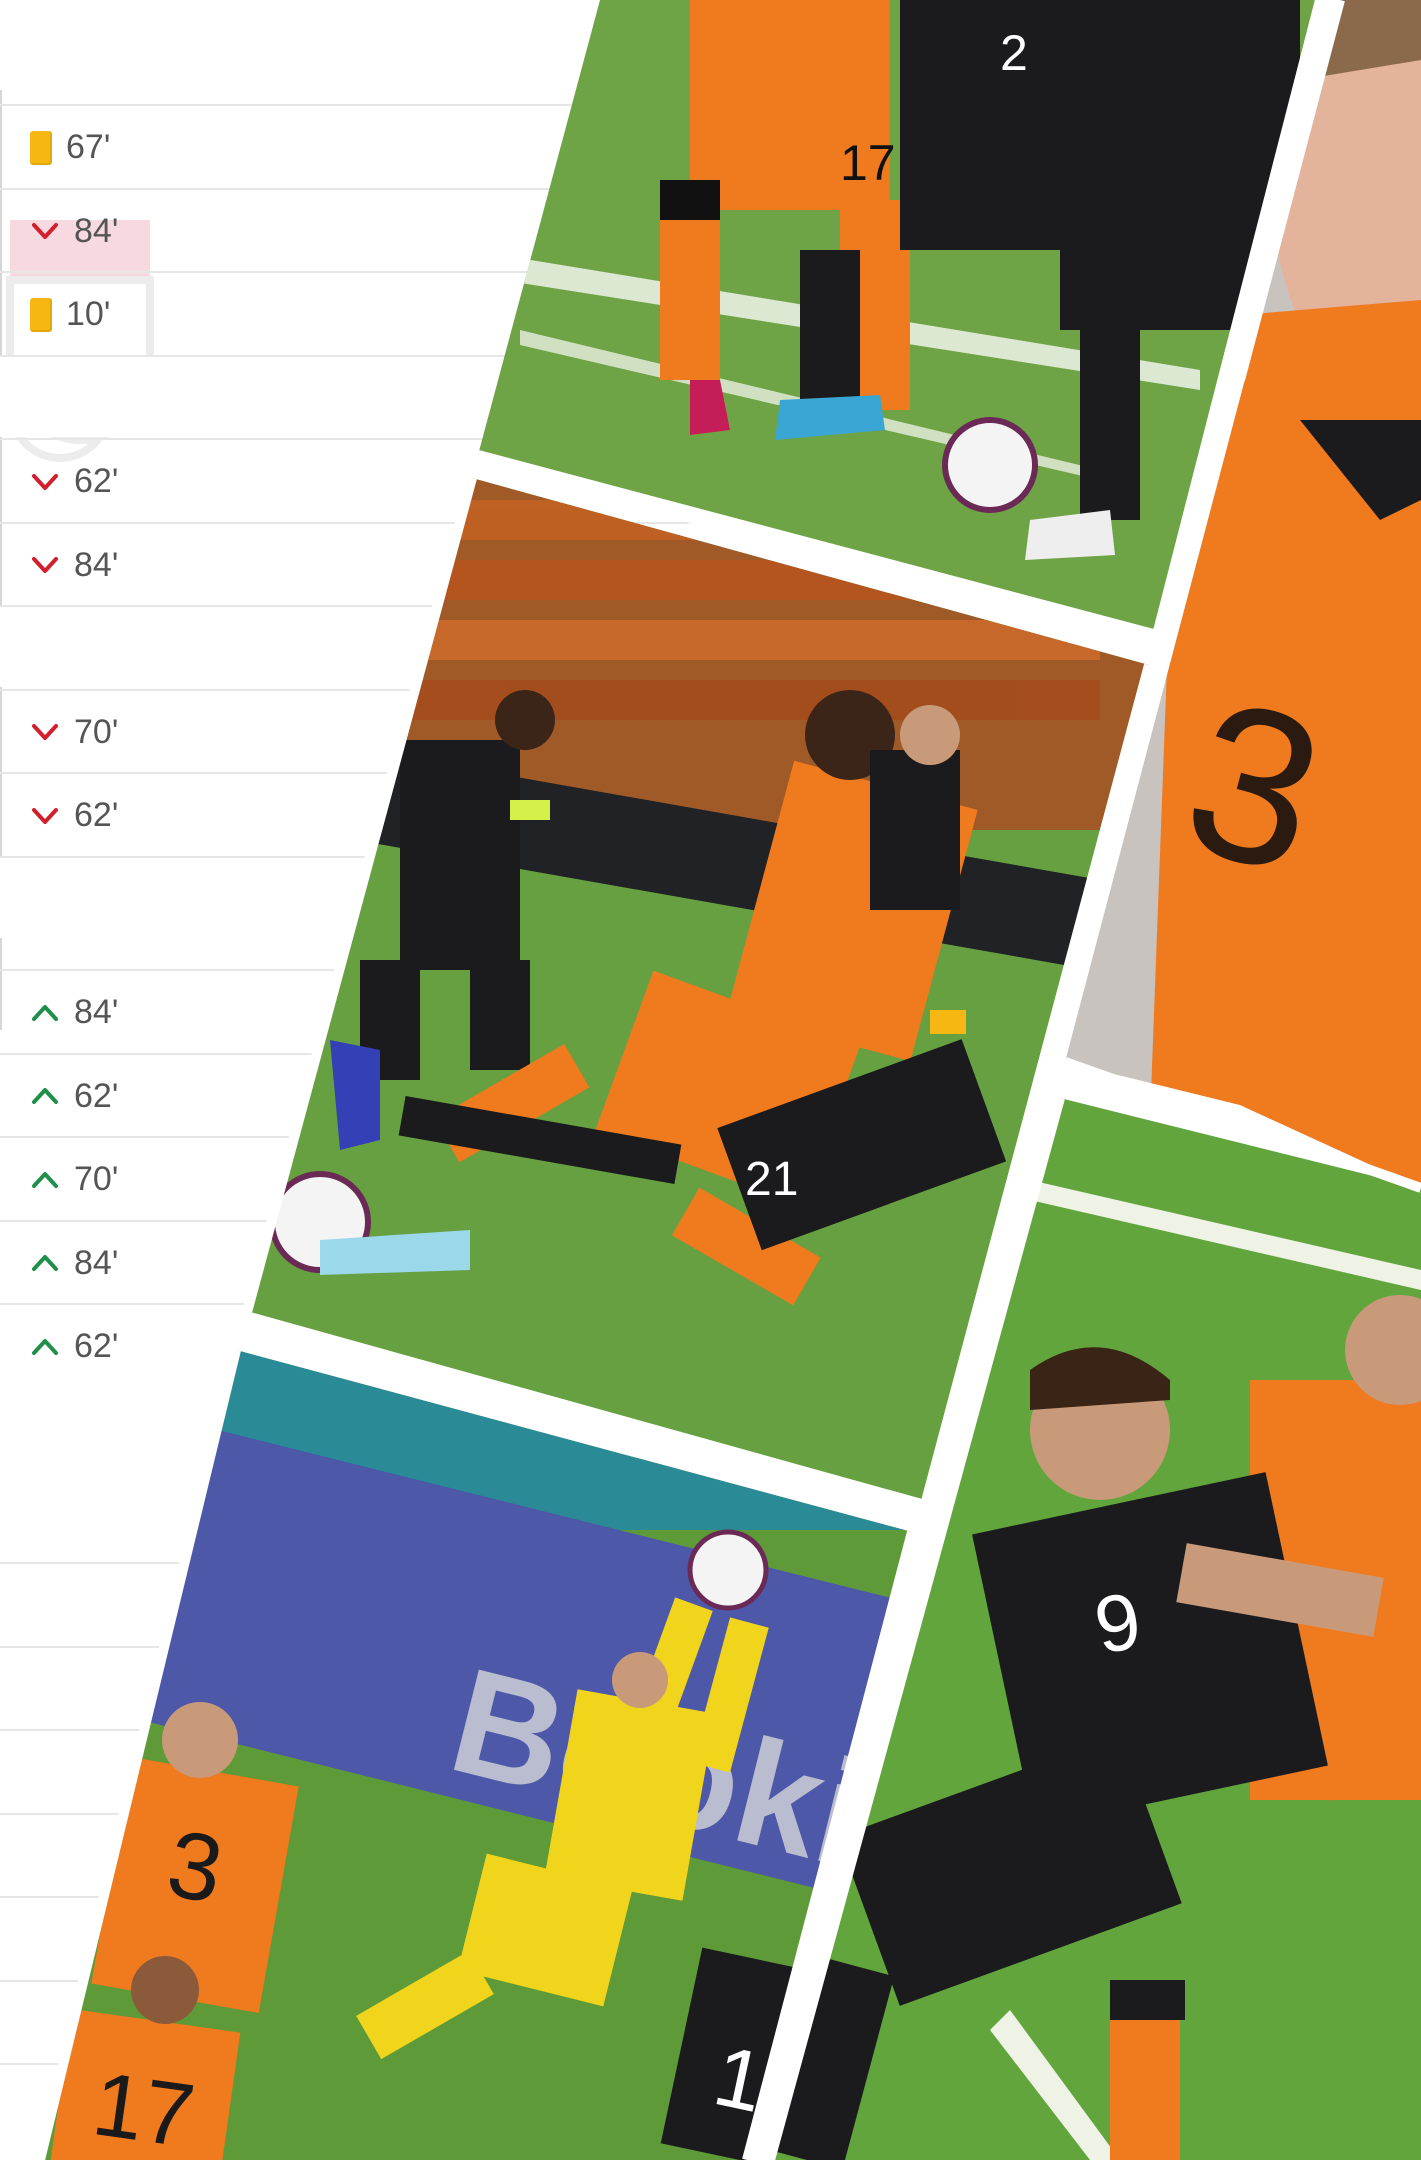 This screenshot has width=1421, height=2160. I want to click on jersey-number-21: 21, so click(771, 1179).